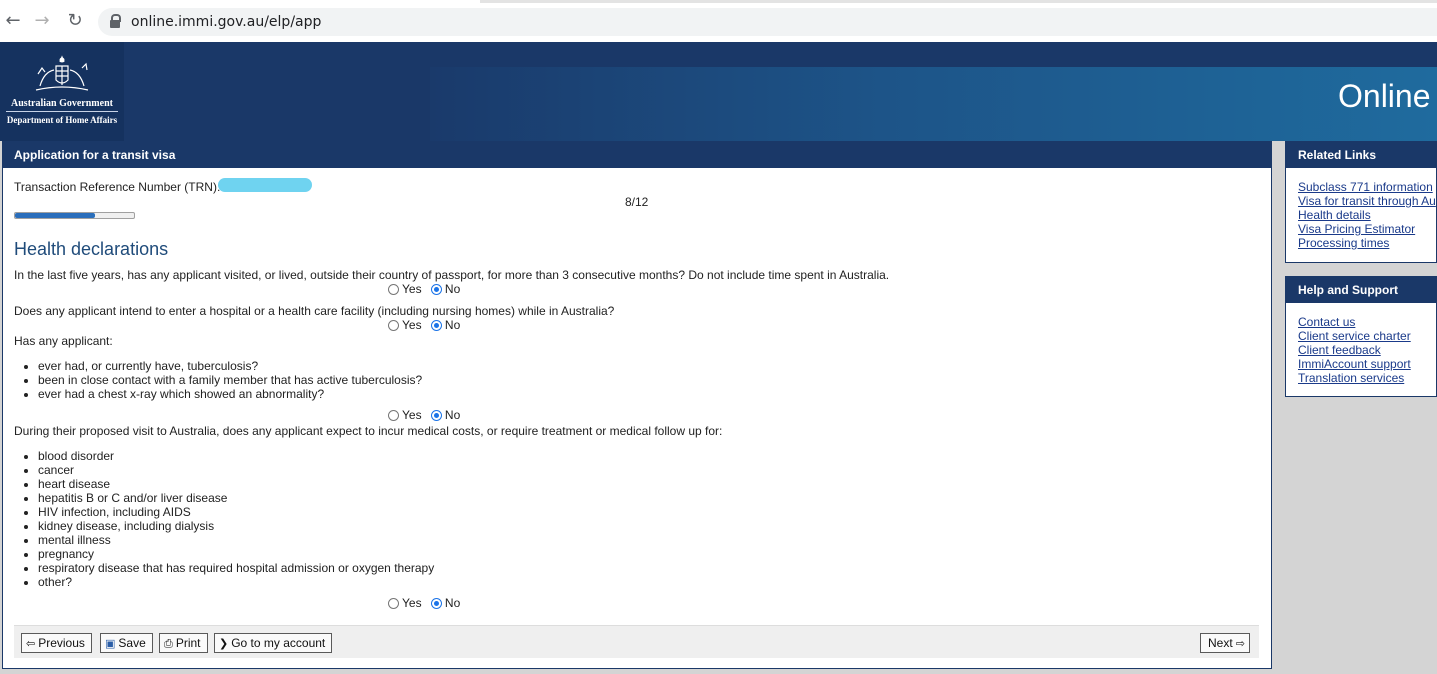  What do you see at coordinates (62, 103) in the screenshot?
I see `gov-name: Australian Government` at bounding box center [62, 103].